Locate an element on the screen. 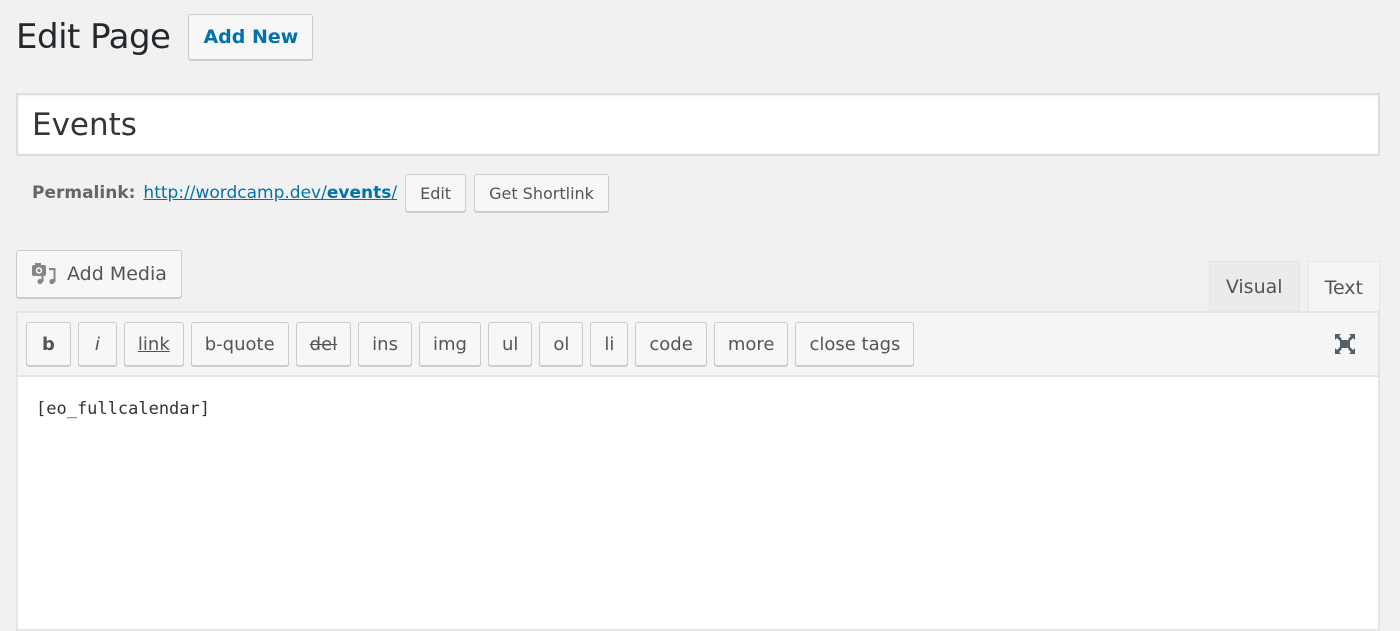 Image resolution: width=1400 pixels, height=631 pixels. qt-italic-label: i is located at coordinates (97, 344).